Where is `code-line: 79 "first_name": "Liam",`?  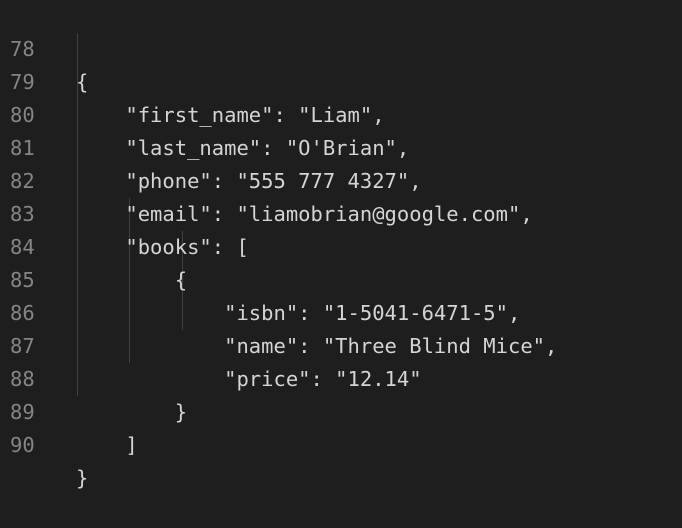 code-line: 79 "first_name": "Liam", is located at coordinates (192, 80).